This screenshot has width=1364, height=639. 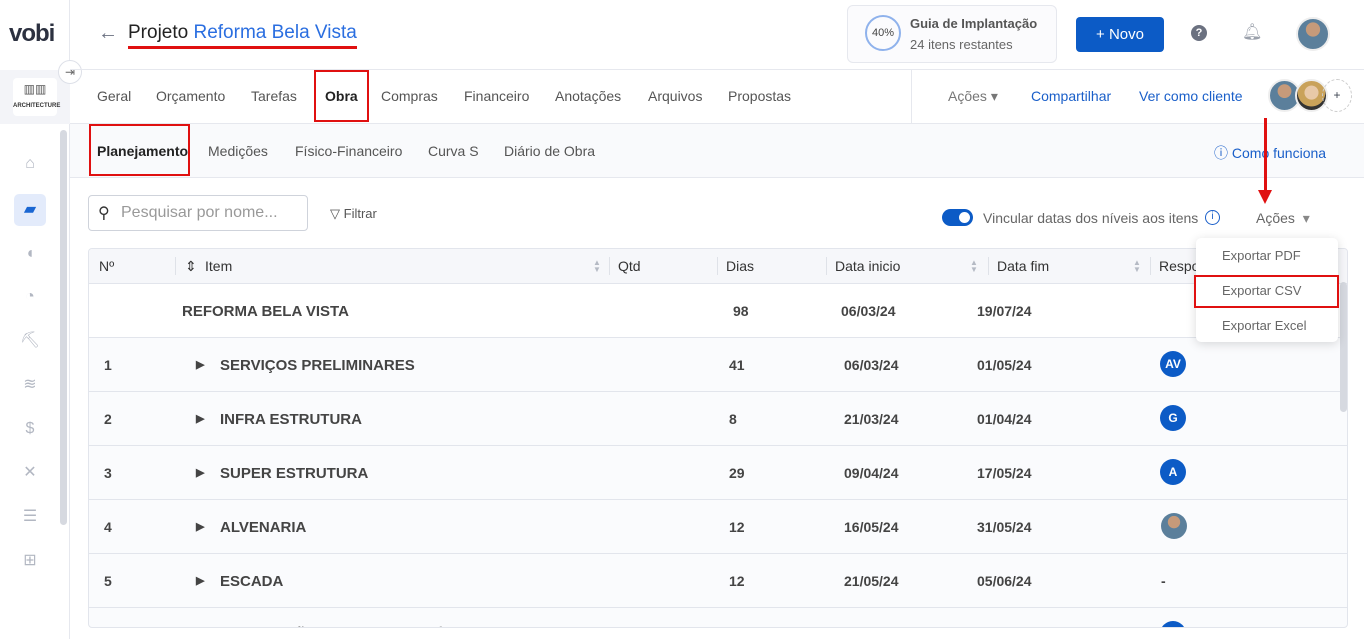 I want to click on folder-icon: ▰, so click(x=30, y=210).